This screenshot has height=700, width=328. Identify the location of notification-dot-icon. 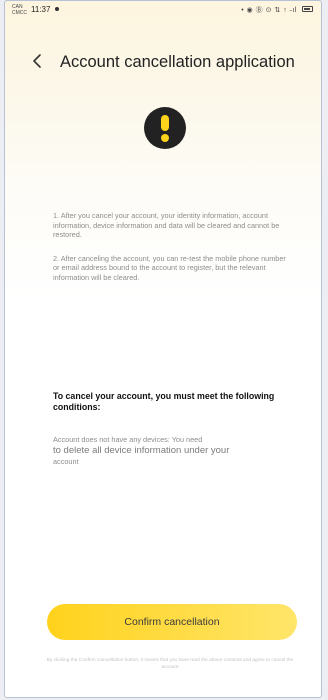
(57, 9).